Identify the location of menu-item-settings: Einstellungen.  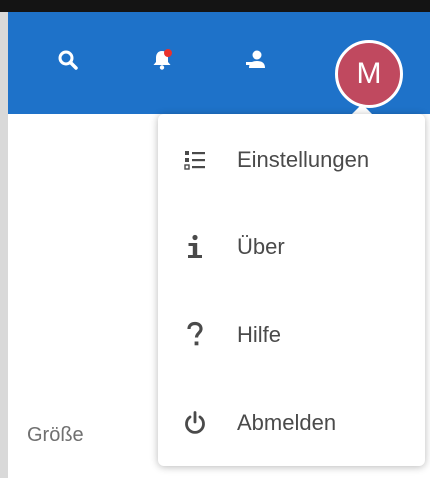
(291, 160).